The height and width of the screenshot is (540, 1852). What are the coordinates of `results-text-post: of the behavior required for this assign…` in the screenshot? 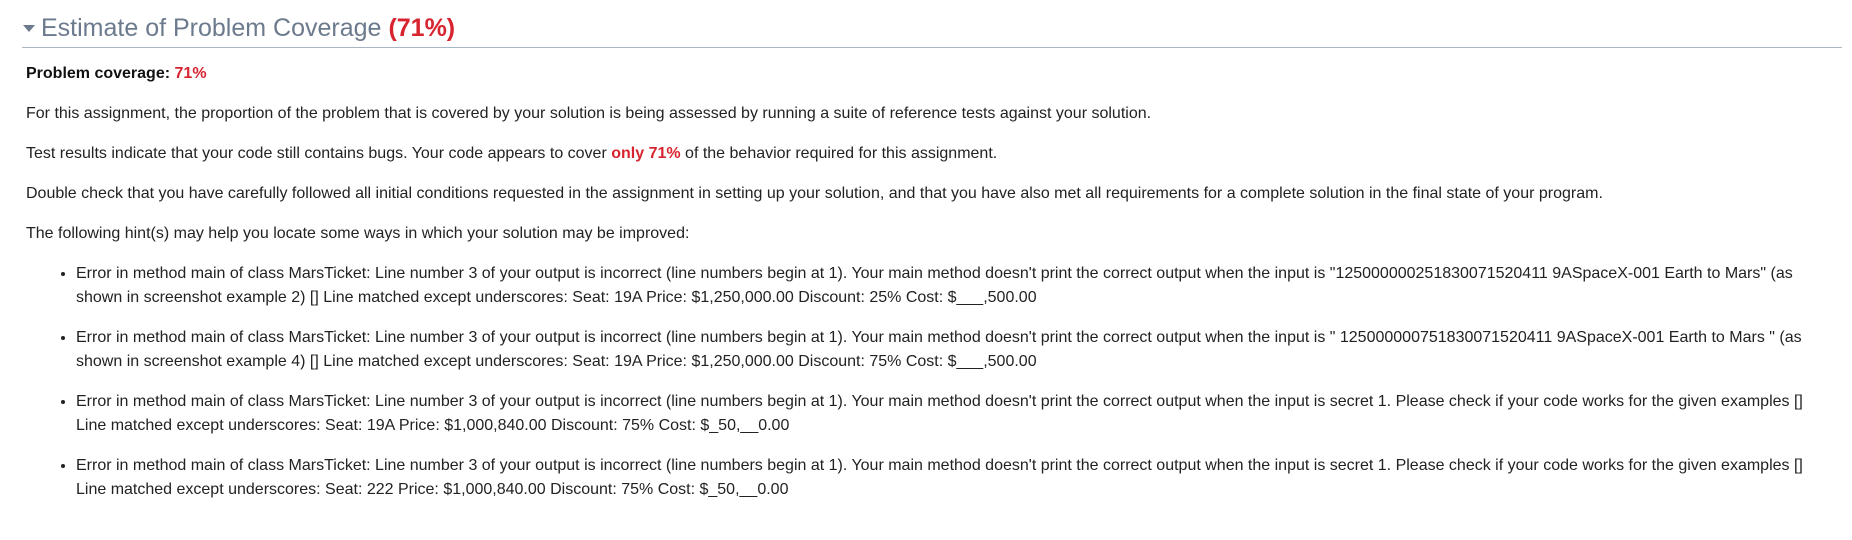 It's located at (839, 153).